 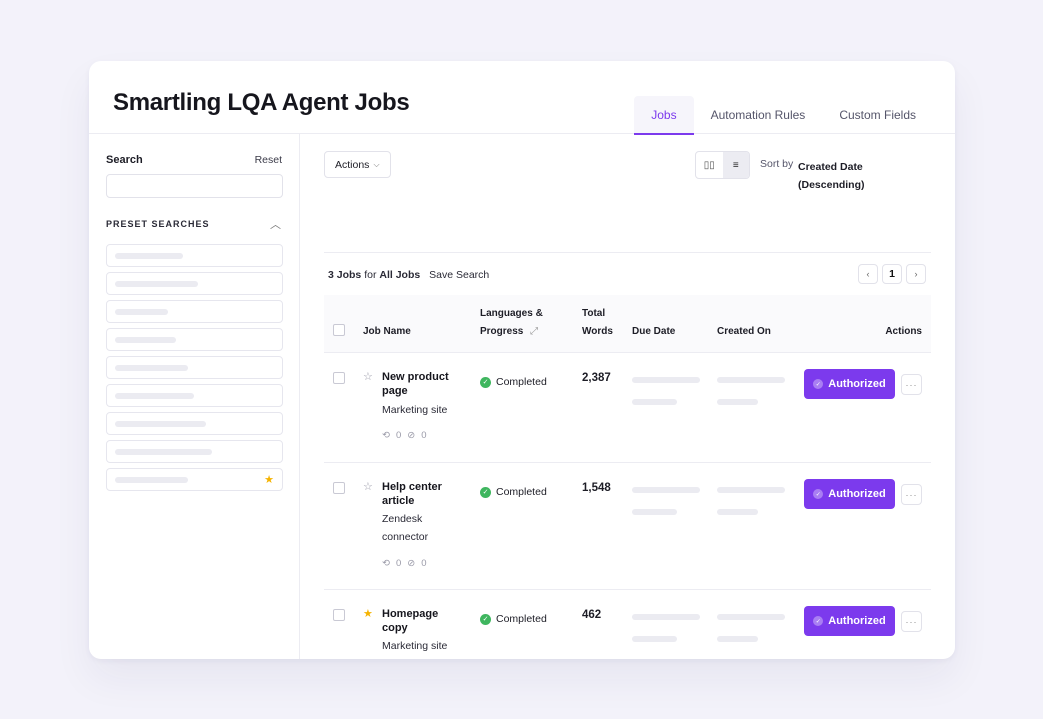 I want to click on job-count: 3 Jobs, so click(x=345, y=275).